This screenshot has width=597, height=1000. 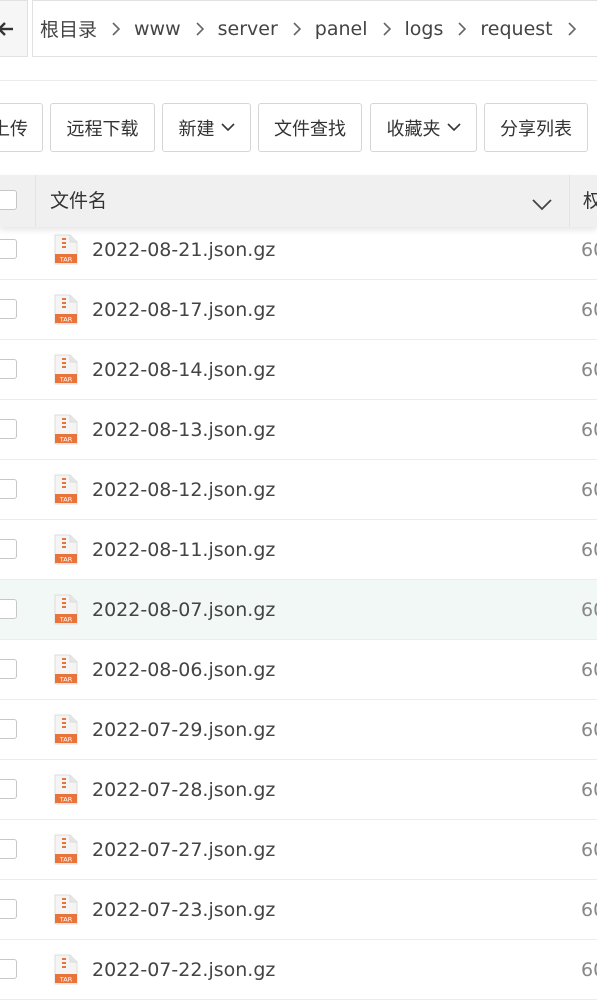 What do you see at coordinates (183, 250) in the screenshot?
I see `file-name: 2022-08-21.json.gz` at bounding box center [183, 250].